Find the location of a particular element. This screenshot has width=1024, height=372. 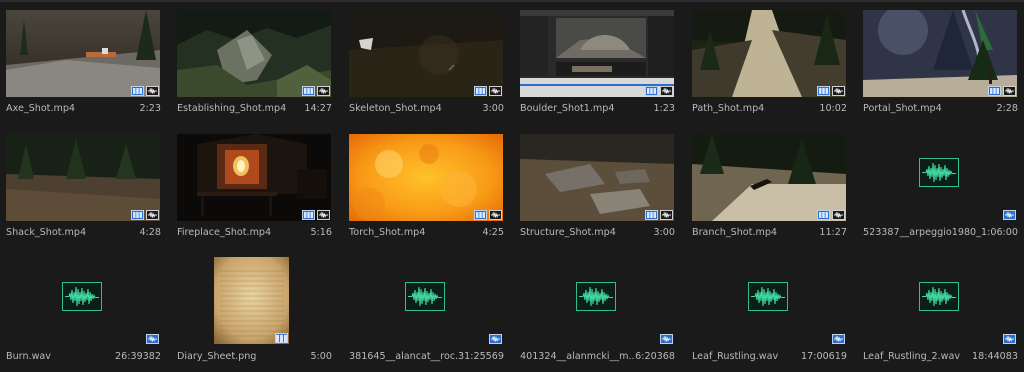

media-item: Shack_Shot.mp4 4:28 is located at coordinates (85, 186).